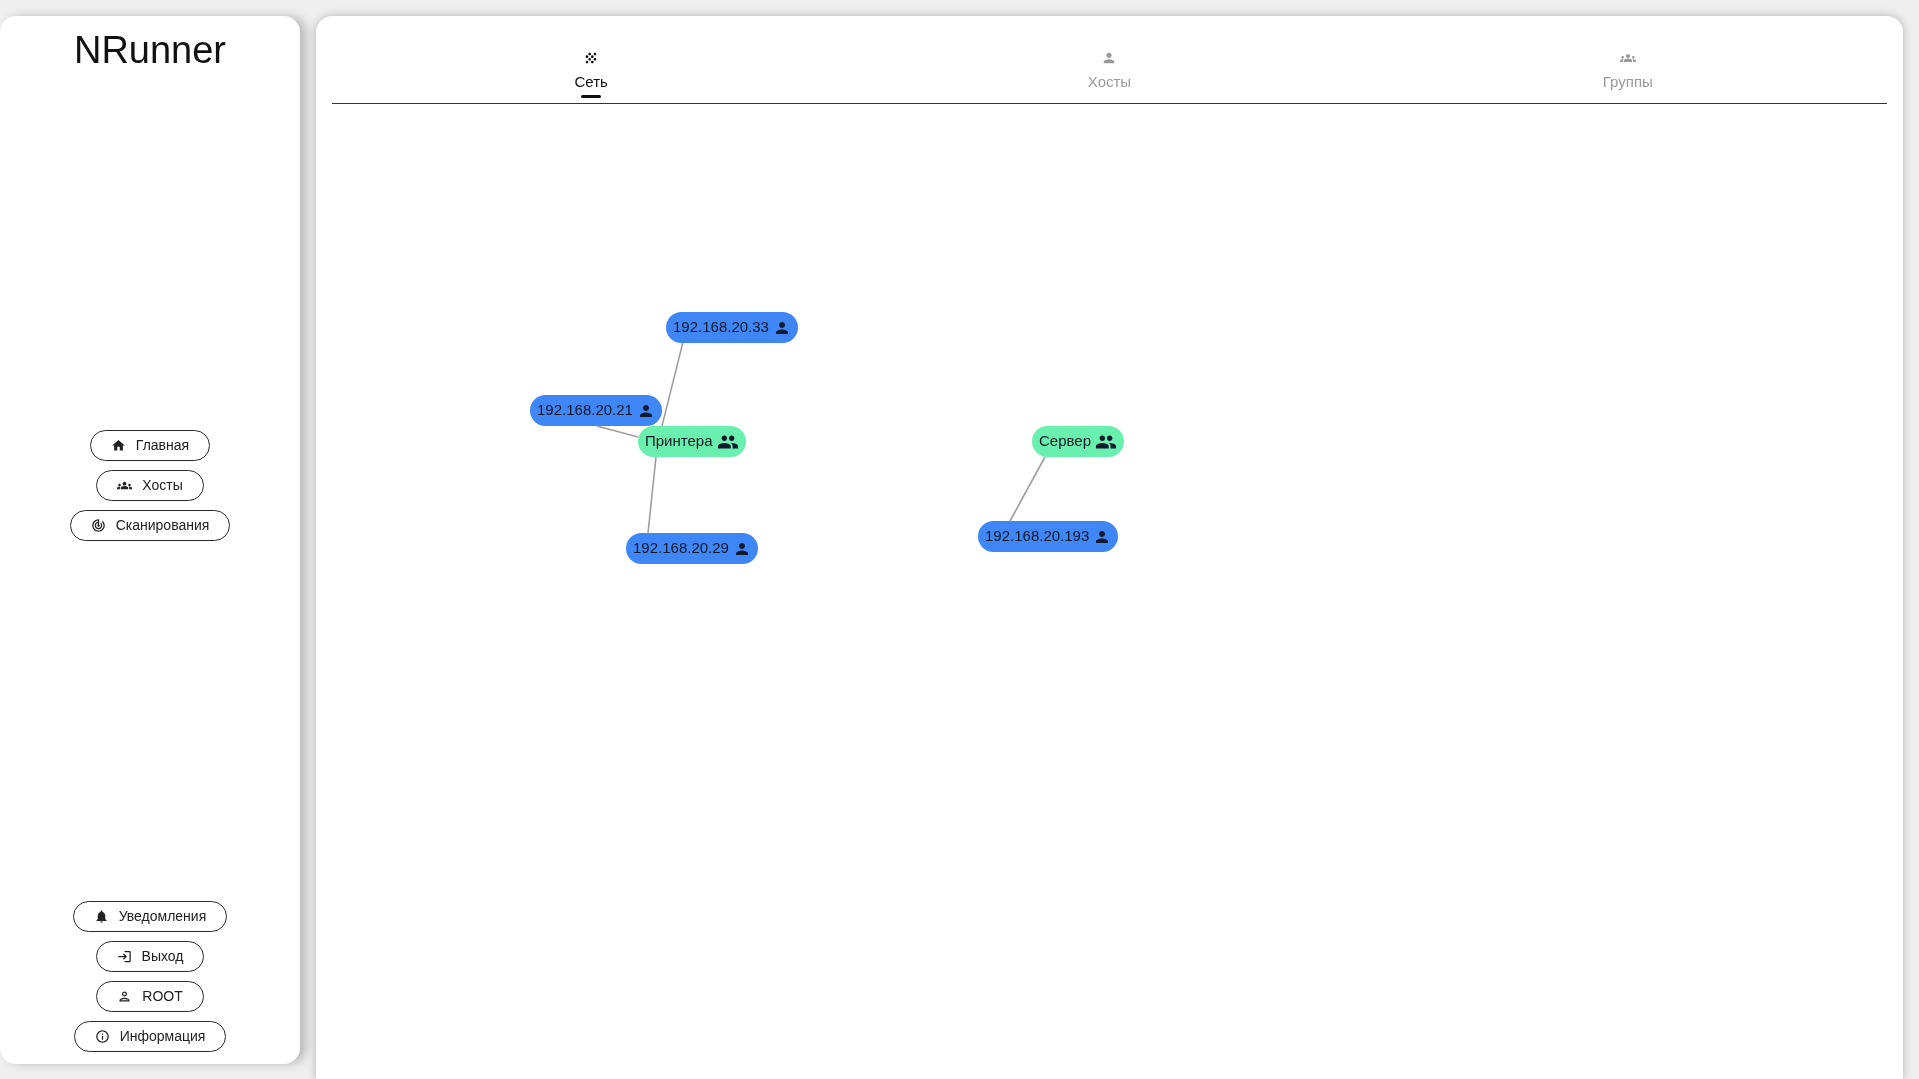  What do you see at coordinates (681, 548) in the screenshot?
I see `host-address: 192.168.20.29` at bounding box center [681, 548].